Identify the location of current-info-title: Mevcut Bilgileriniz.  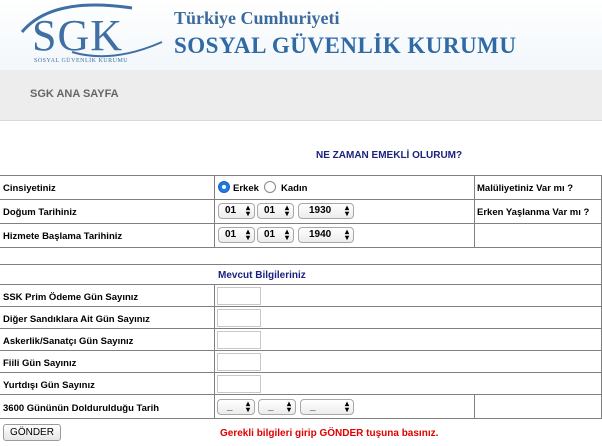
(262, 275).